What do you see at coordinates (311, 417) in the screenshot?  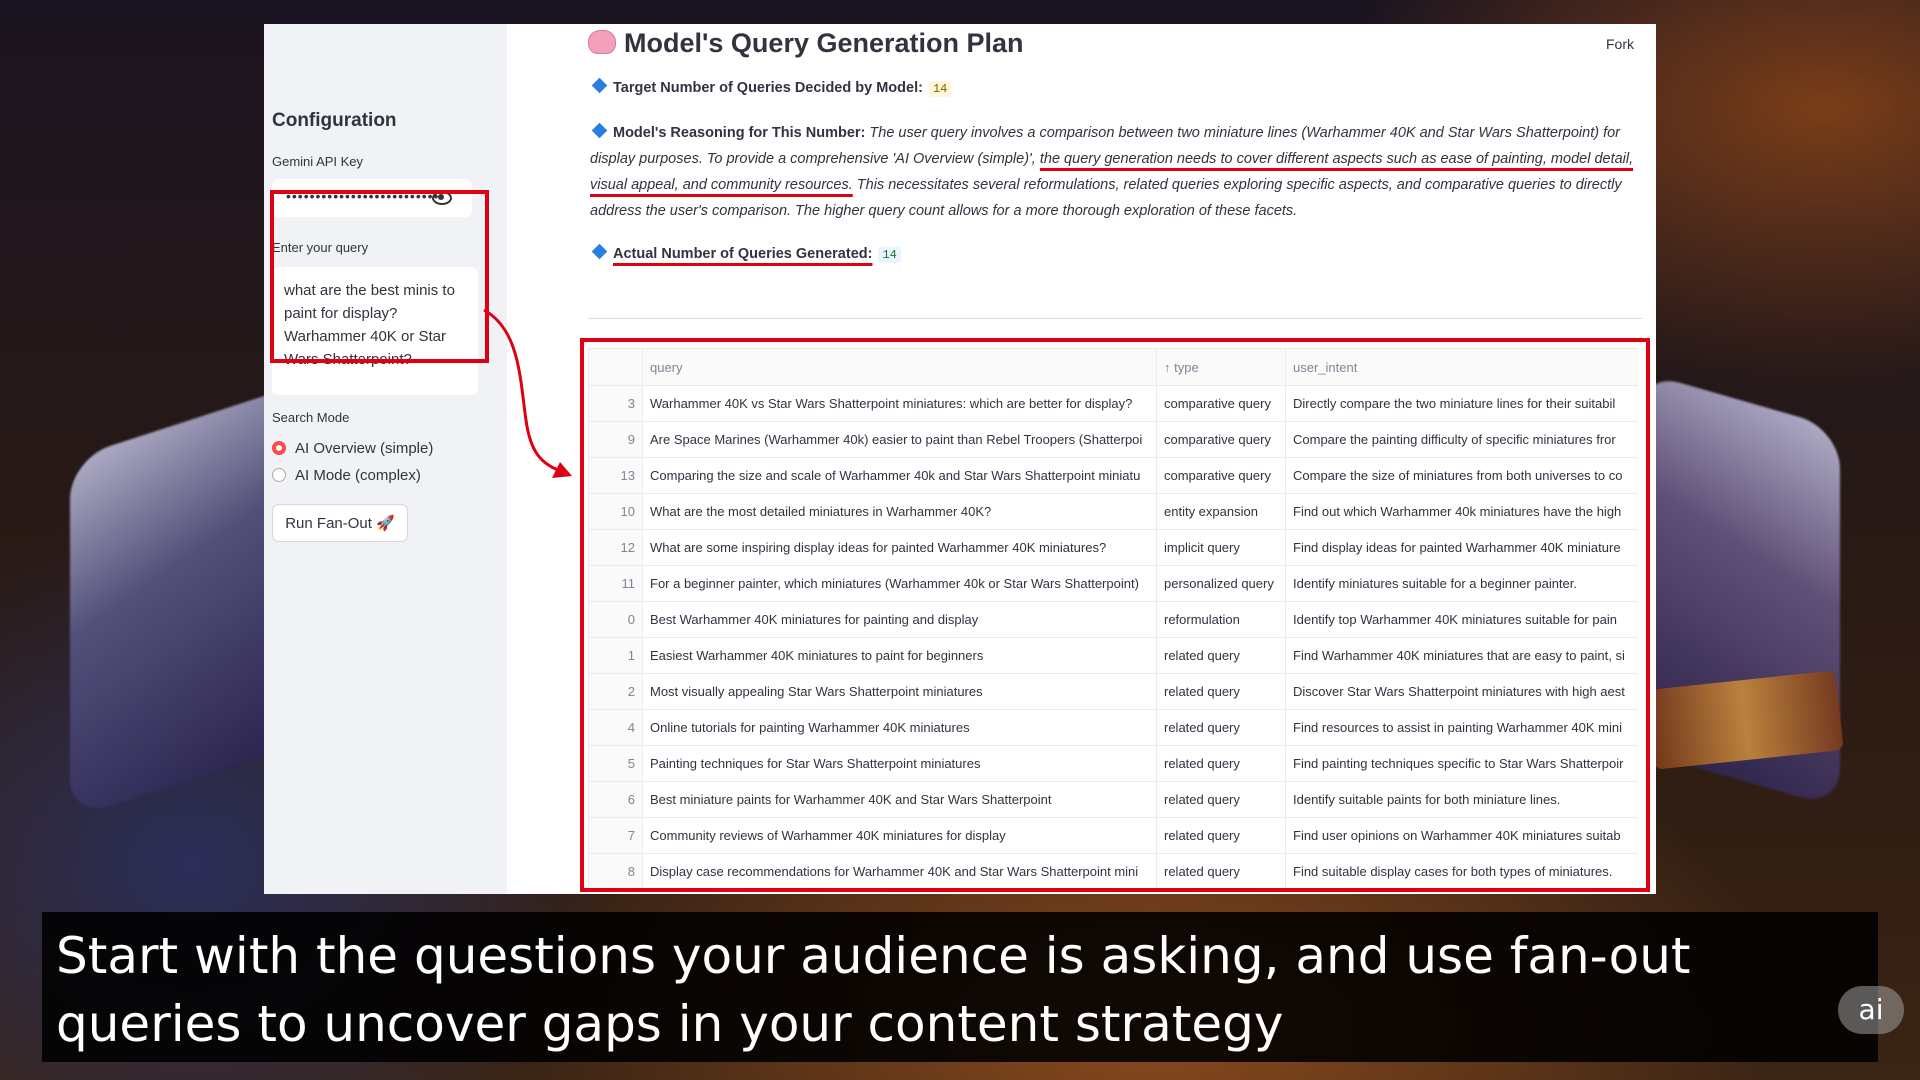 I see `search-mode-label: Search Mode` at bounding box center [311, 417].